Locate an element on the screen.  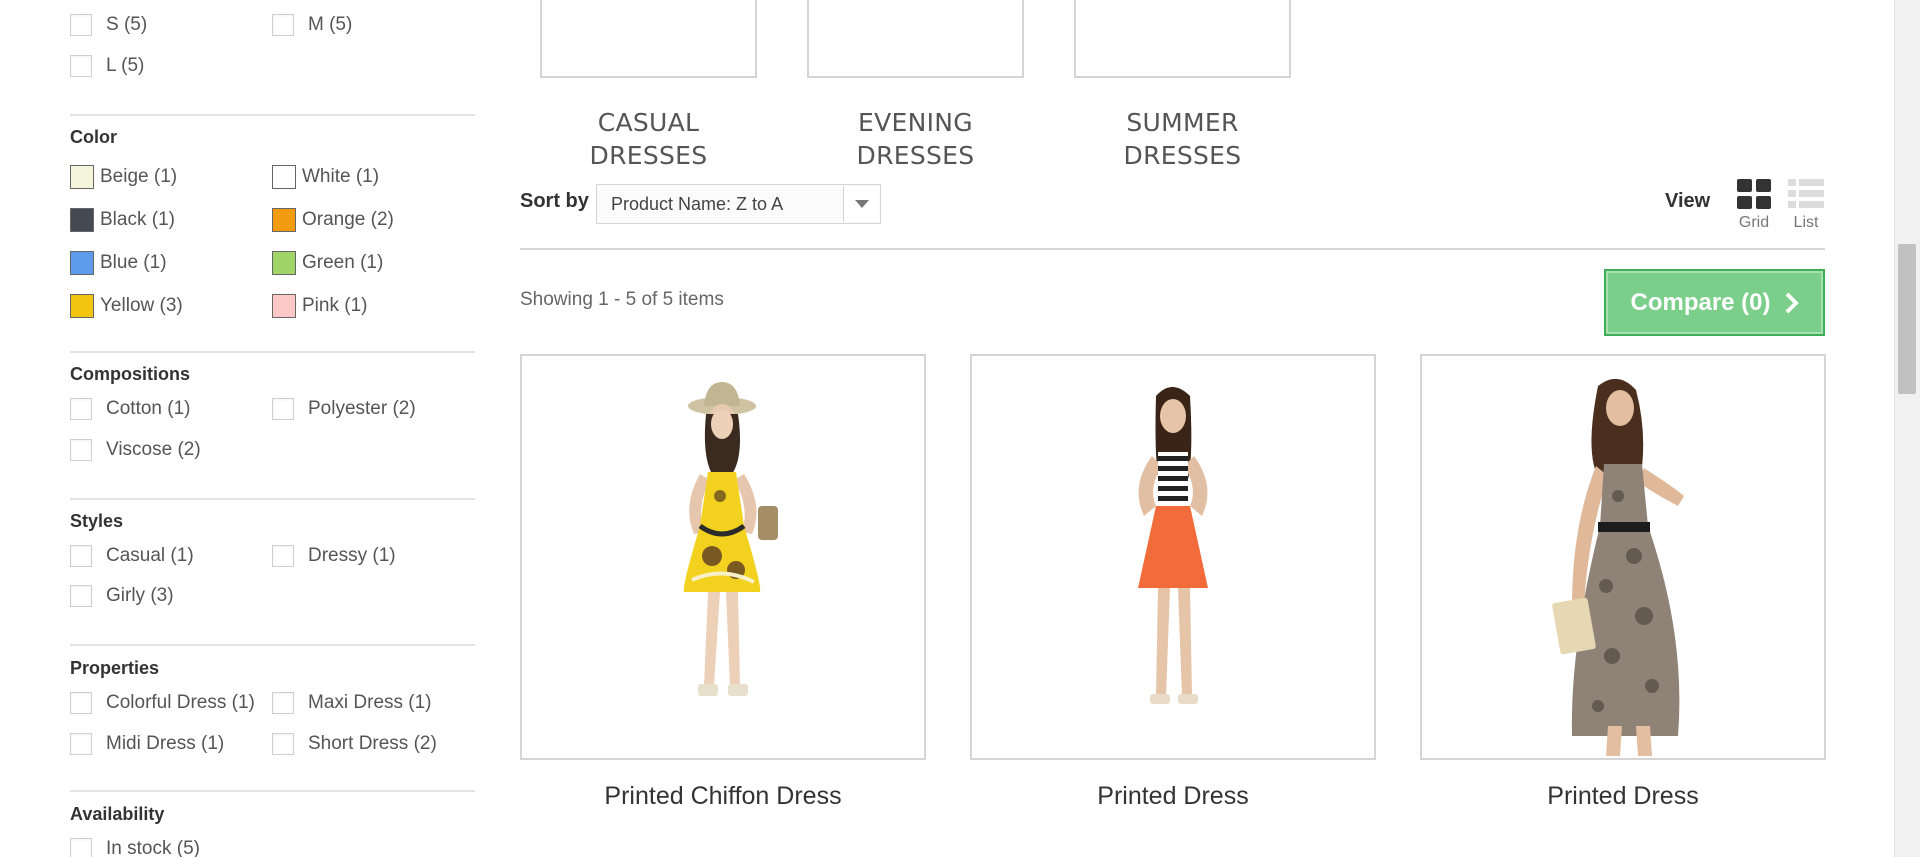
product-count: Showing 1 - 5 of 5 items is located at coordinates (622, 299).